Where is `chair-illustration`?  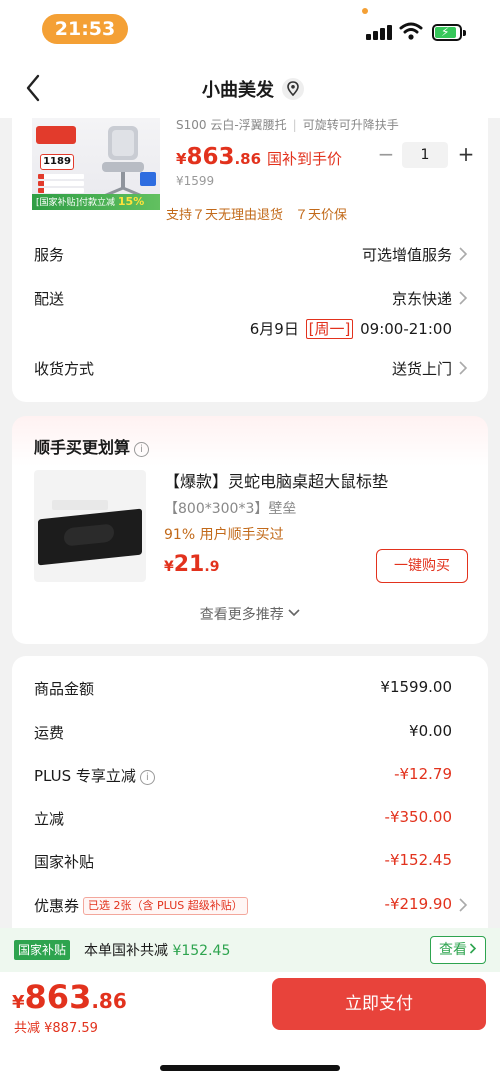 chair-illustration is located at coordinates (123, 162).